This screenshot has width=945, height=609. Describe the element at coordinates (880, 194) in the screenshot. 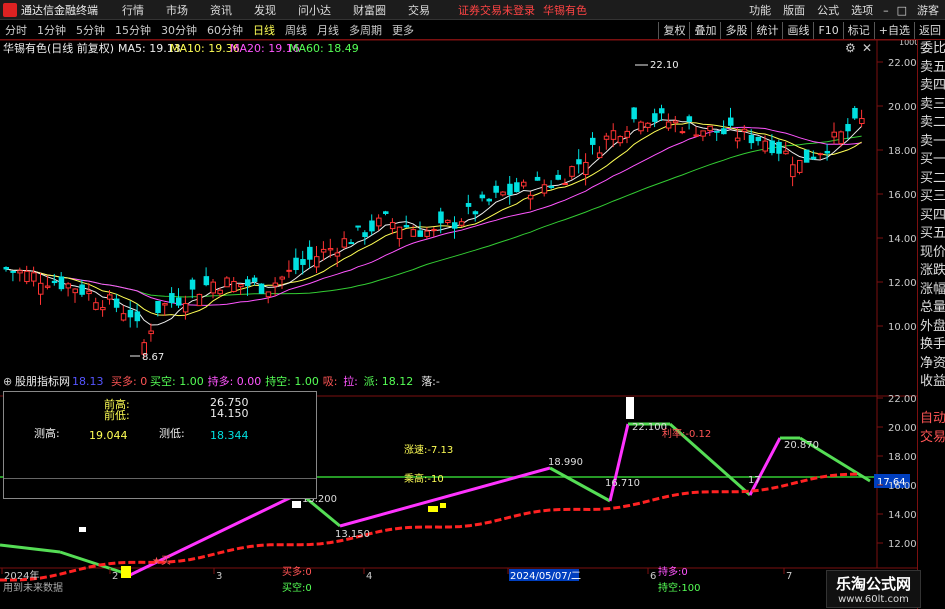

I see `price-grid` at that location.